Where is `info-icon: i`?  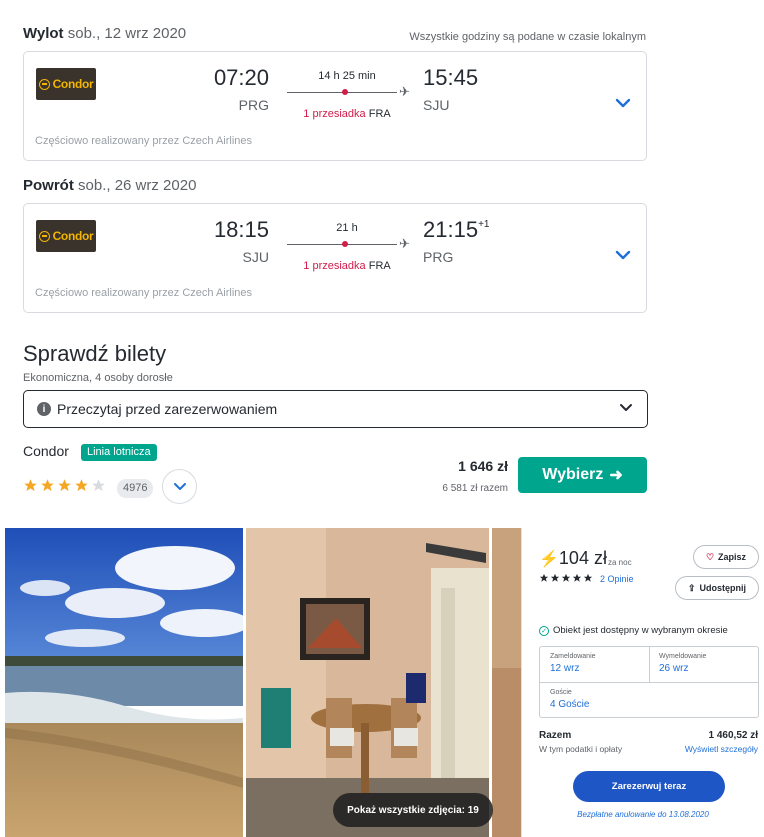
info-icon: i is located at coordinates (44, 409).